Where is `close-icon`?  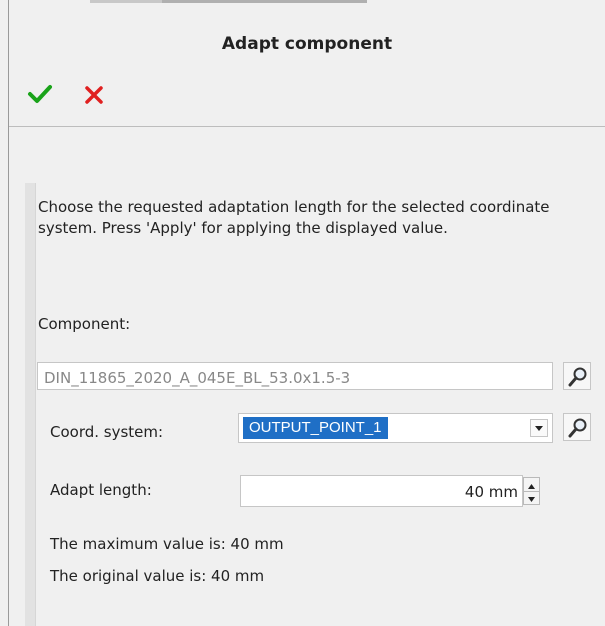 close-icon is located at coordinates (94, 95).